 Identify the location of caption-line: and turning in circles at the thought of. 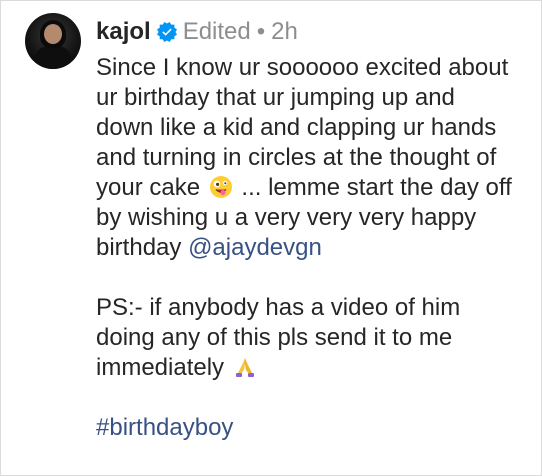
(296, 157).